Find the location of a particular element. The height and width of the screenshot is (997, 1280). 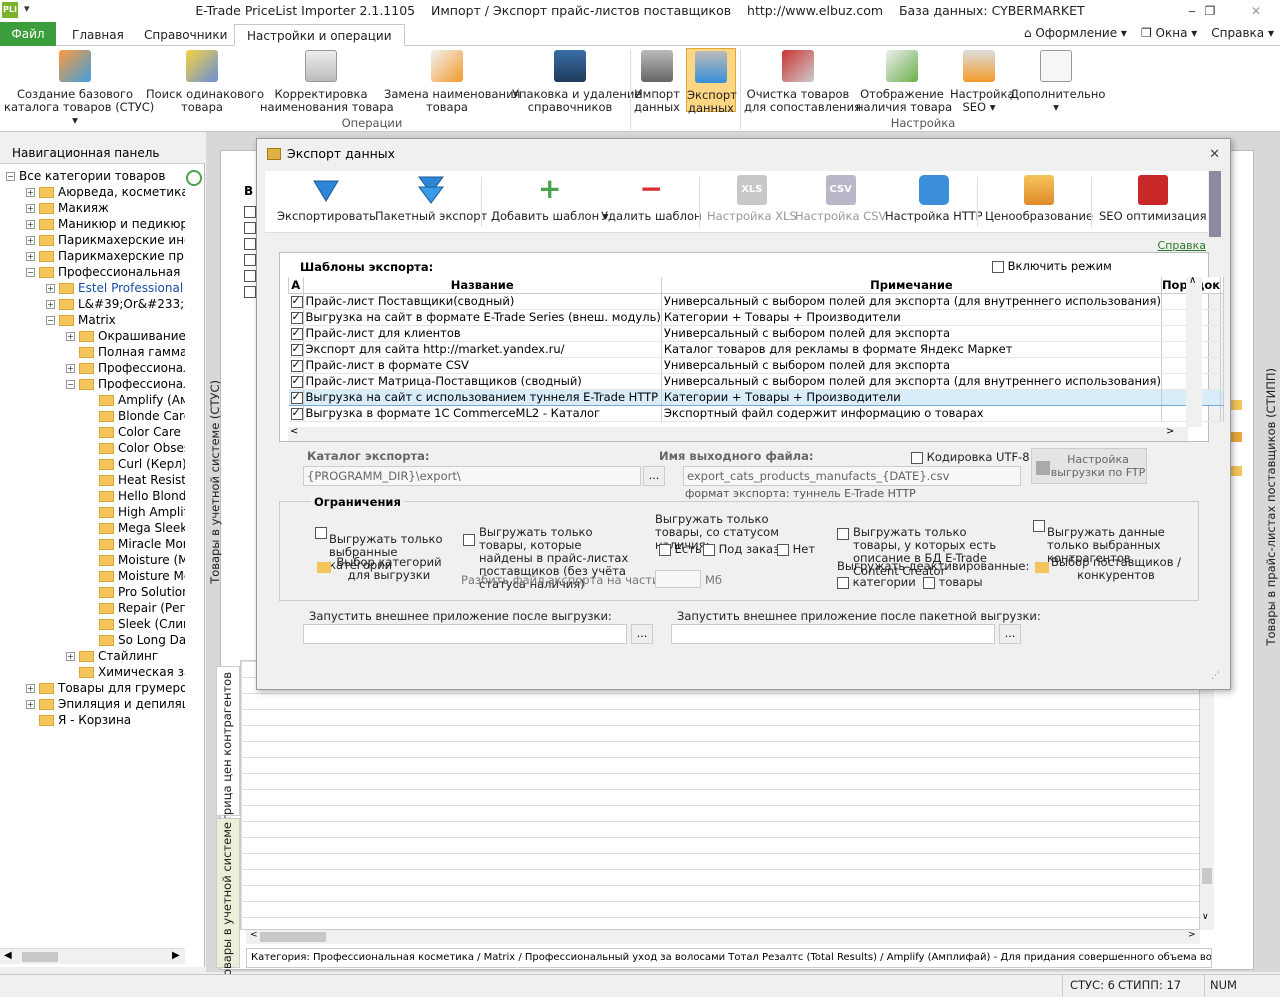

deactivated-categories: категории is located at coordinates (876, 582).